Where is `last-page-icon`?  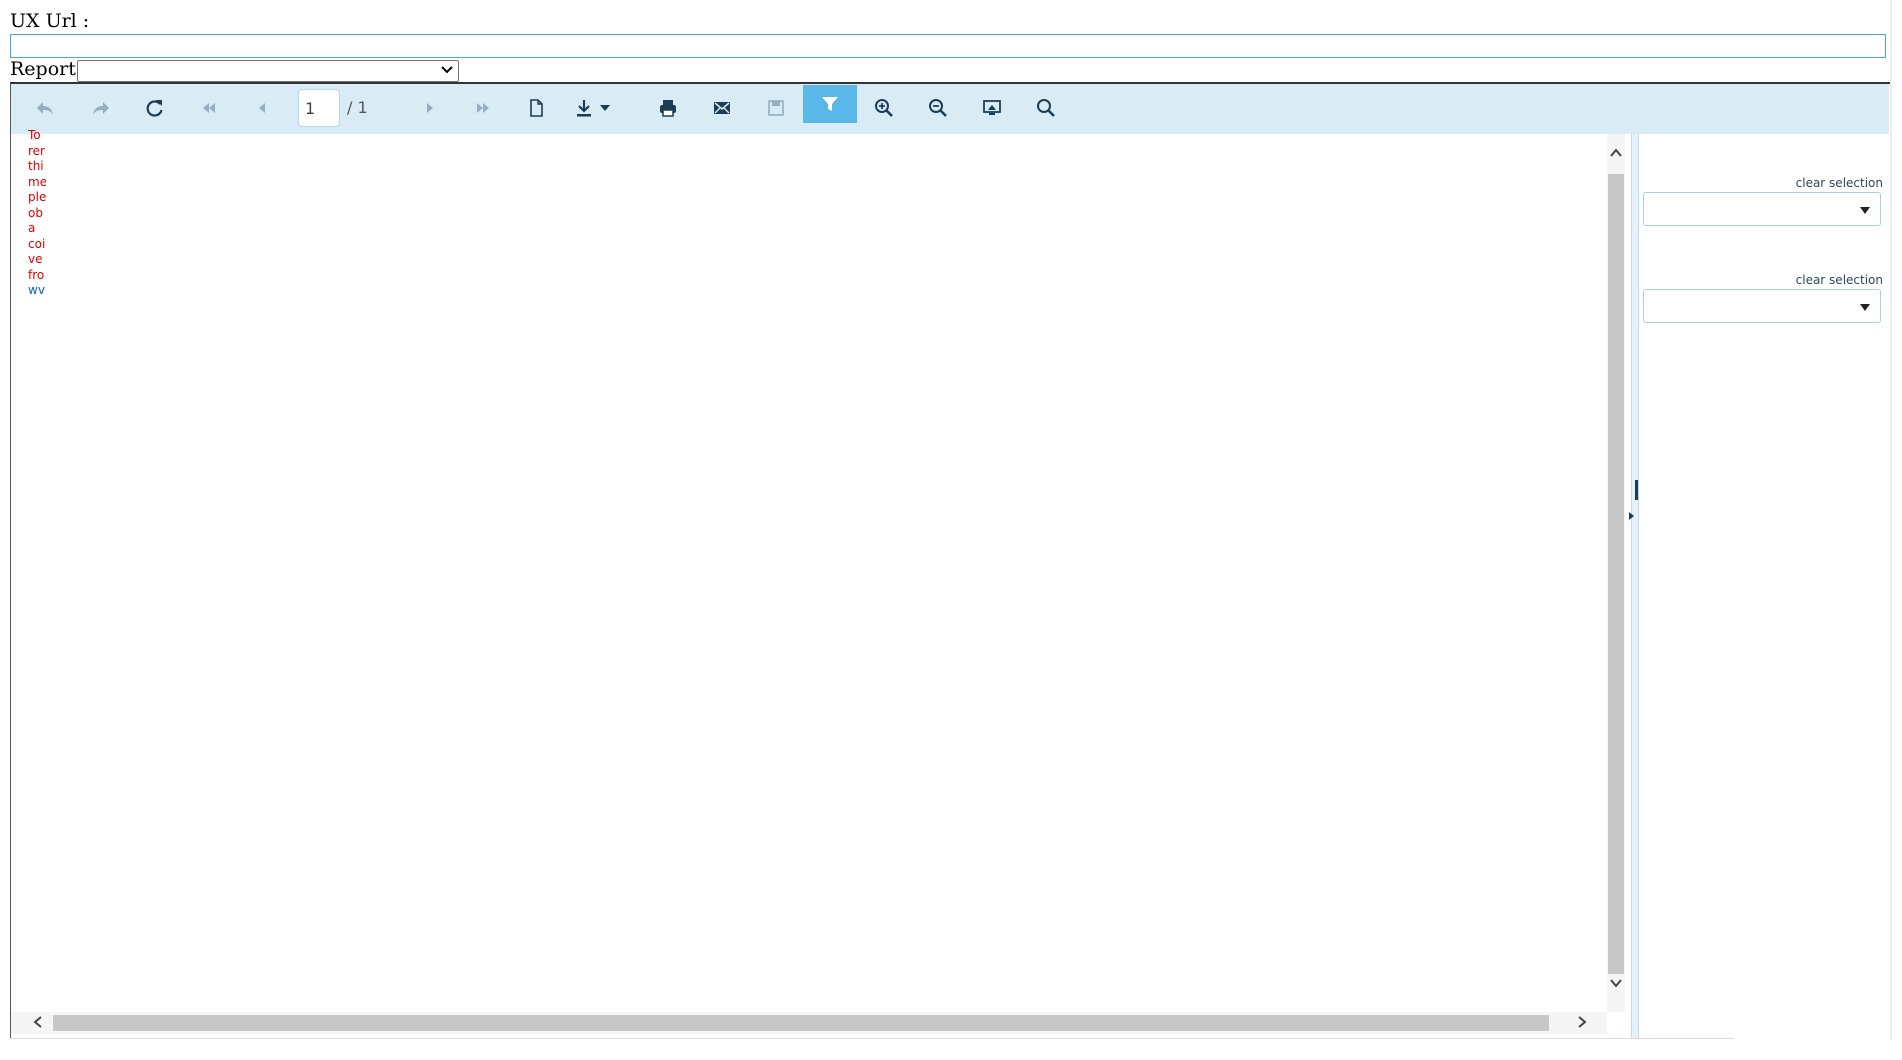 last-page-icon is located at coordinates (483, 108).